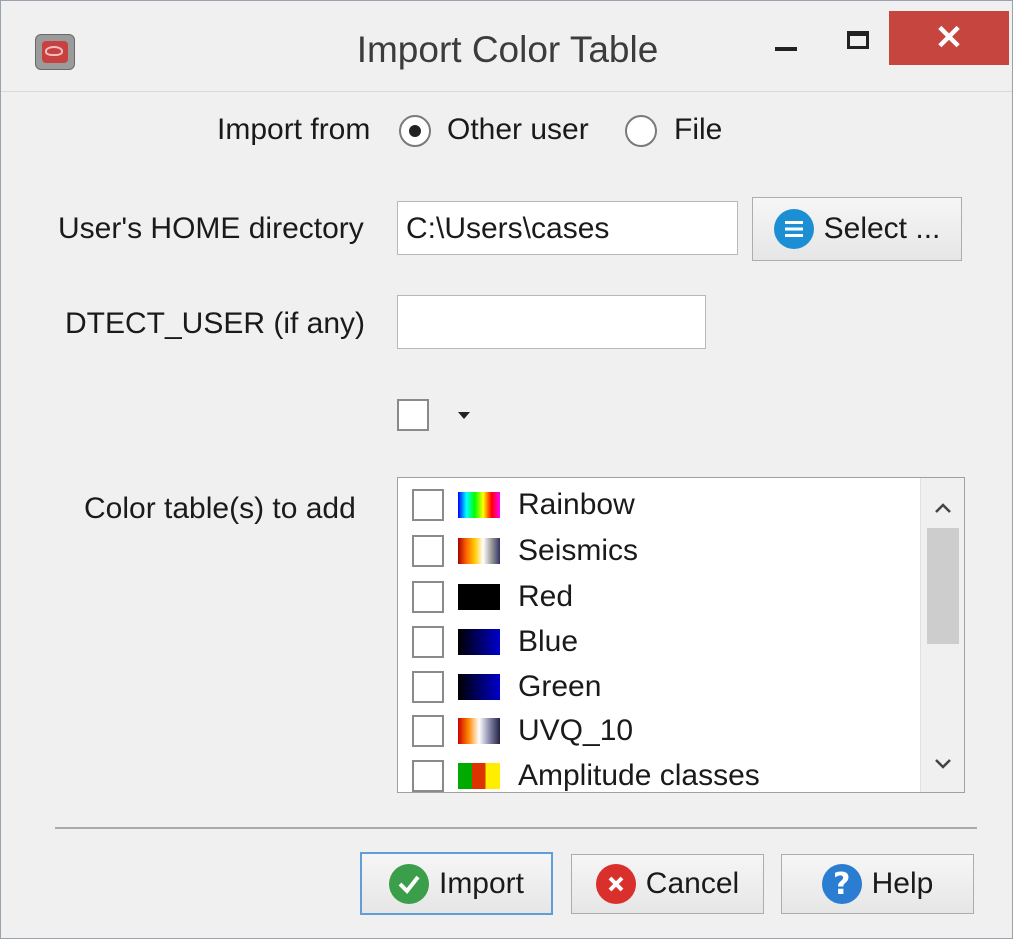 The height and width of the screenshot is (941, 1015). I want to click on list-item: Rainbow, so click(523, 505).